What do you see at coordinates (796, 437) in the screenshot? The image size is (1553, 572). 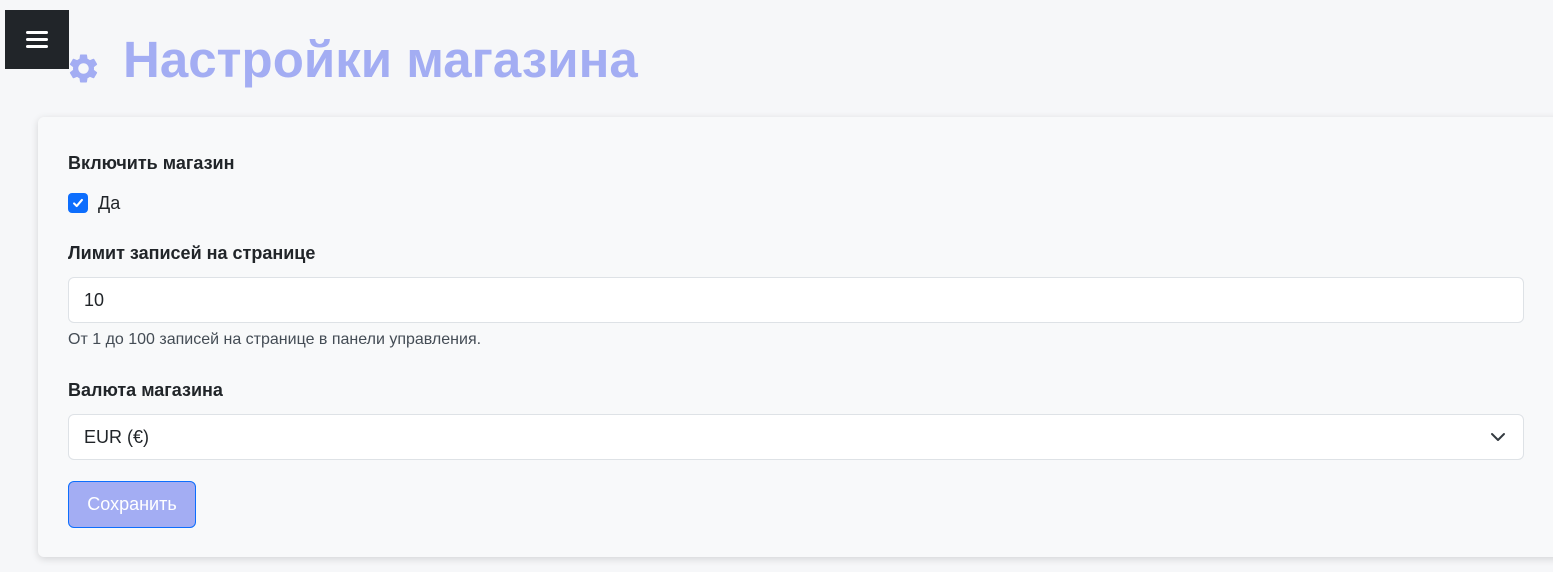 I see `currency-select: EUR (€)` at bounding box center [796, 437].